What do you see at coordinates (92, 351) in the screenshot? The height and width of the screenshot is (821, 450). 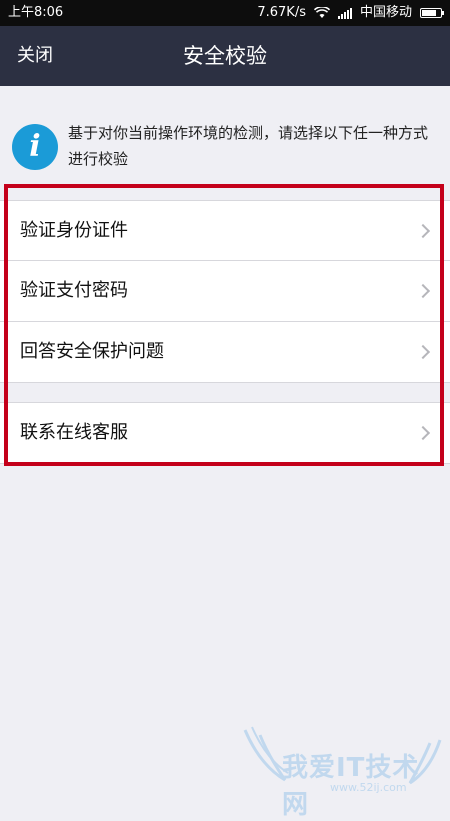 I see `option-label: 回答安全保护问题` at bounding box center [92, 351].